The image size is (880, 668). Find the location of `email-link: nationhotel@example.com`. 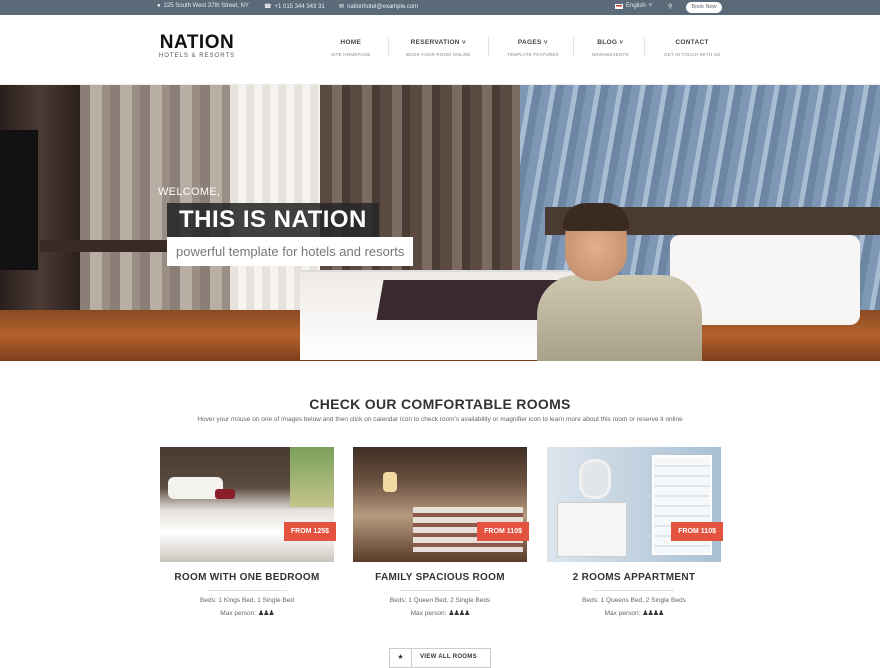

email-link: nationhotel@example.com is located at coordinates (382, 7).